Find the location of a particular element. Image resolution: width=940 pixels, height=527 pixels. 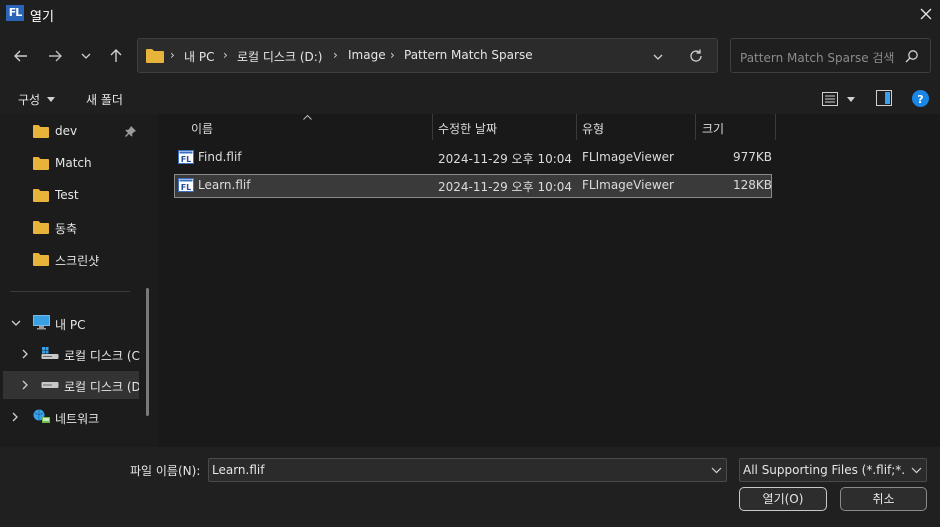

column-header-label: 이름 is located at coordinates (202, 129).